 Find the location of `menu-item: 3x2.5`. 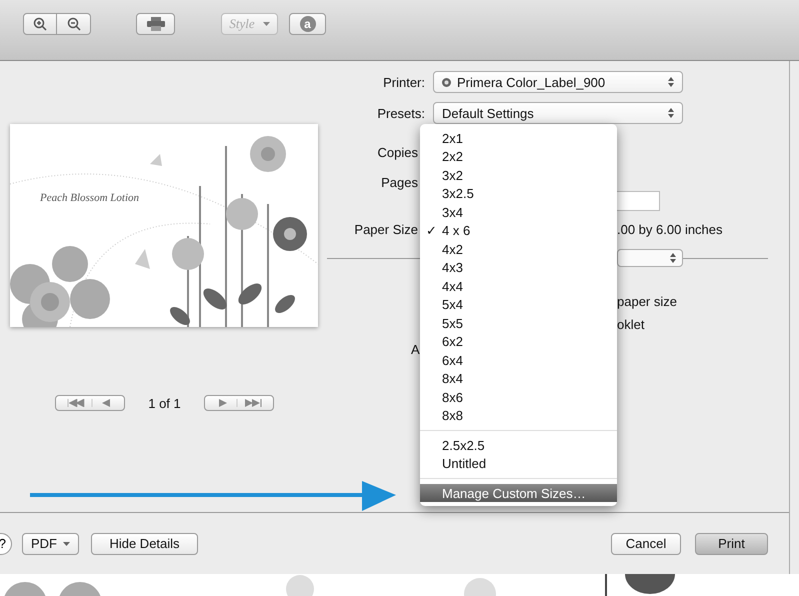

menu-item: 3x2.5 is located at coordinates (518, 193).